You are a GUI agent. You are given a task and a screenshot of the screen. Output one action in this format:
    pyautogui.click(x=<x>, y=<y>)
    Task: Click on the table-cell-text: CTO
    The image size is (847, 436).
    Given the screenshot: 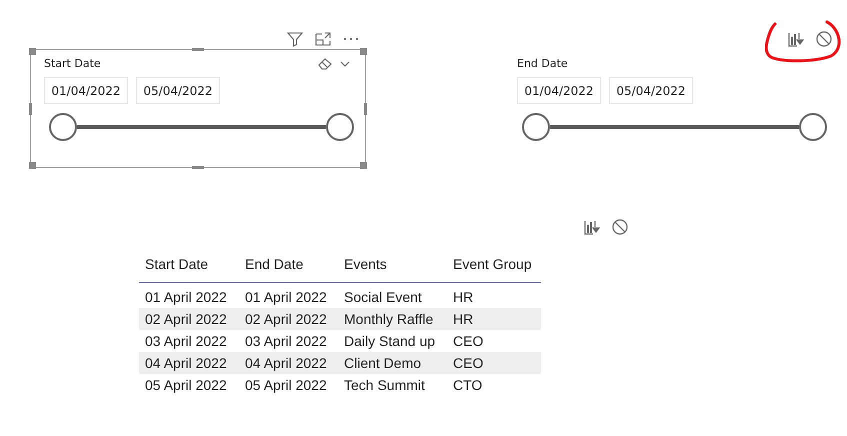 What is the action you would take?
    pyautogui.click(x=468, y=385)
    